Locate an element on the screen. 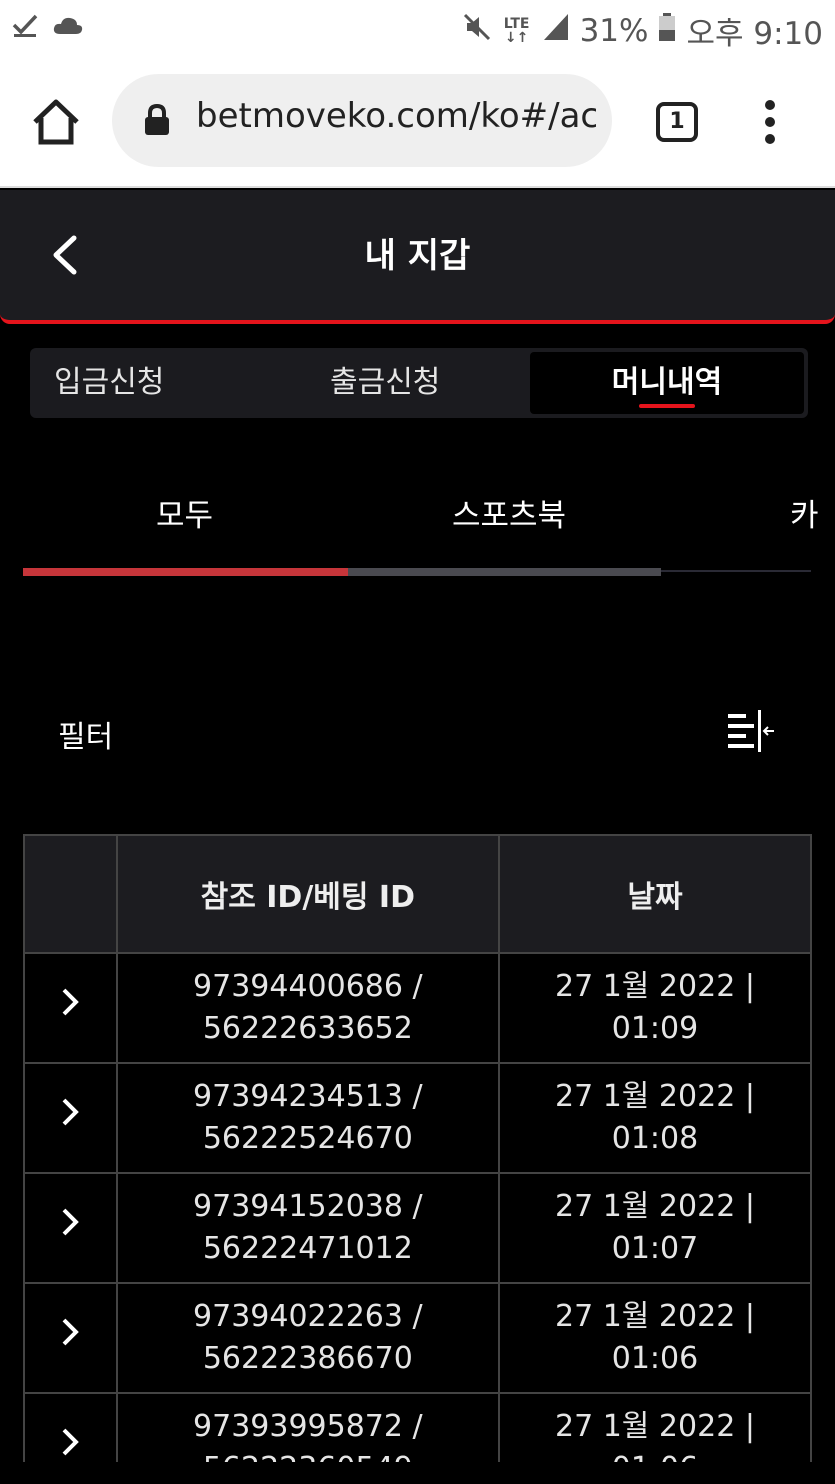  time: 01:06 is located at coordinates (655, 1358).